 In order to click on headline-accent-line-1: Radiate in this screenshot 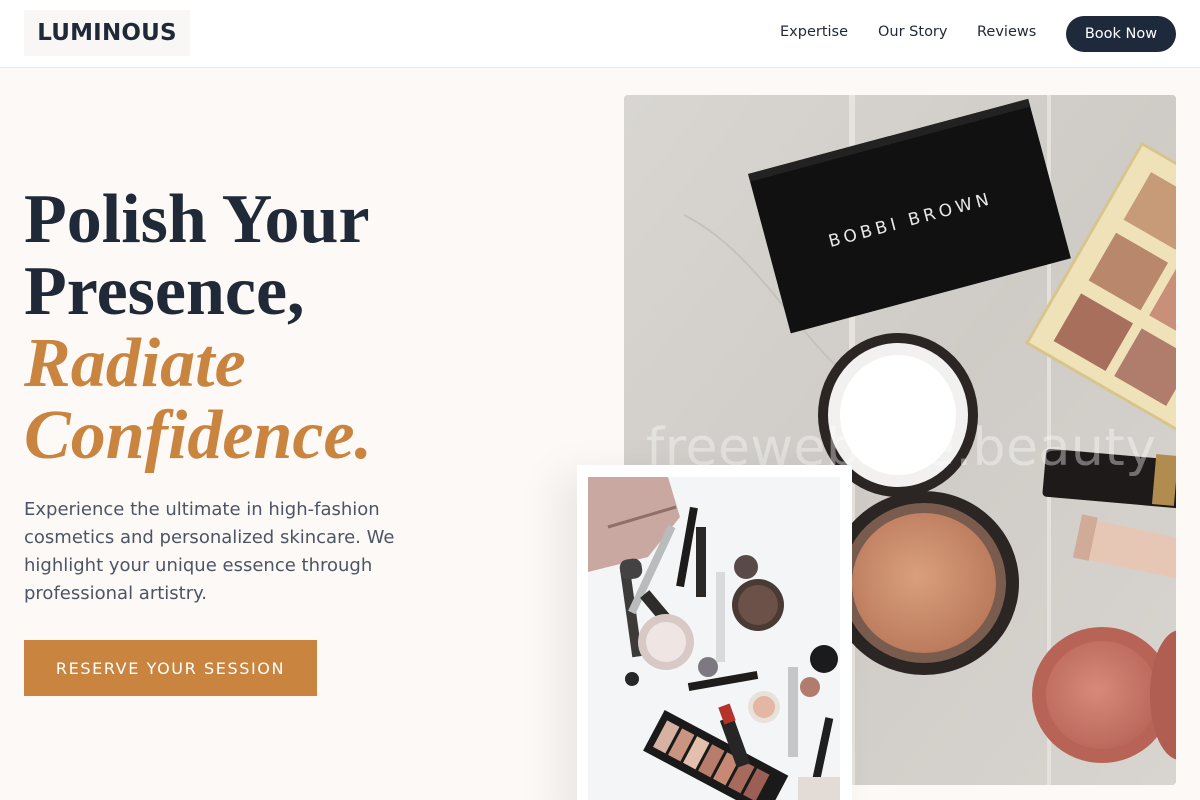, I will do `click(135, 363)`.